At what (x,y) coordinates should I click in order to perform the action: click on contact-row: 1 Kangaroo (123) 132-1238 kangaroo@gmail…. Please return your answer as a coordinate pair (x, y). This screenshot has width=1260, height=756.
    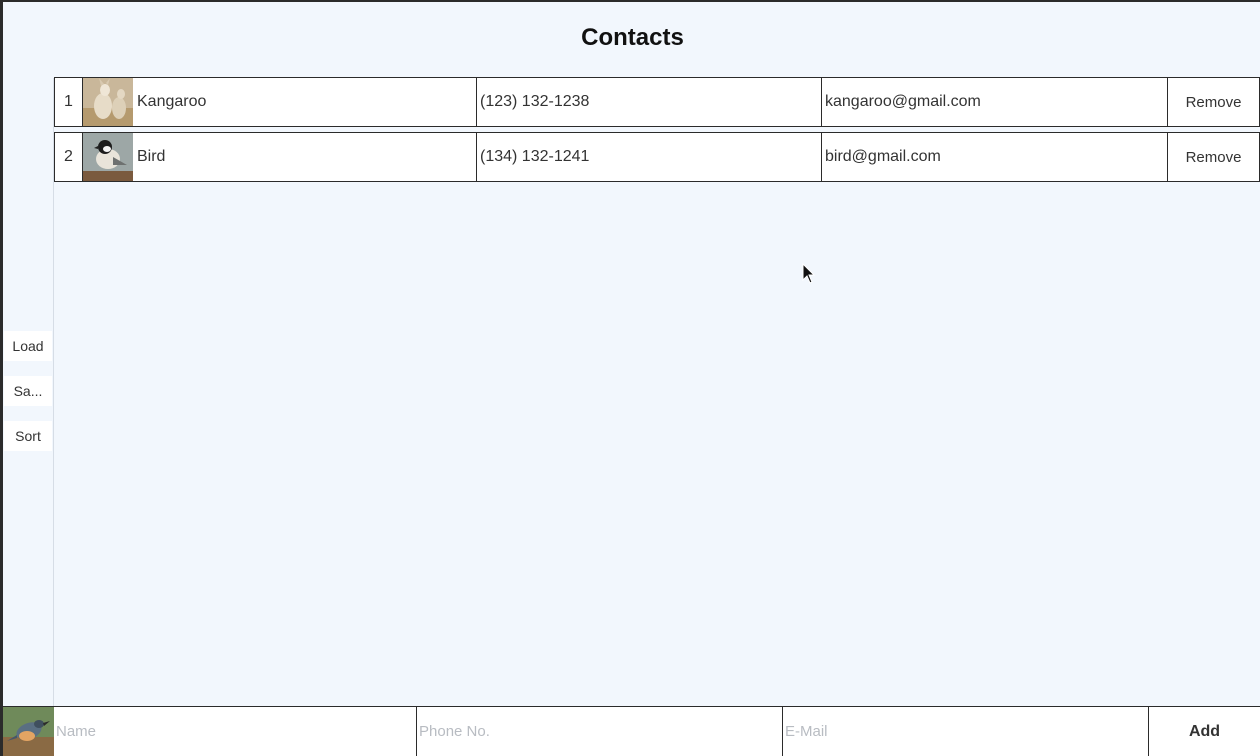
    Looking at the image, I should click on (657, 102).